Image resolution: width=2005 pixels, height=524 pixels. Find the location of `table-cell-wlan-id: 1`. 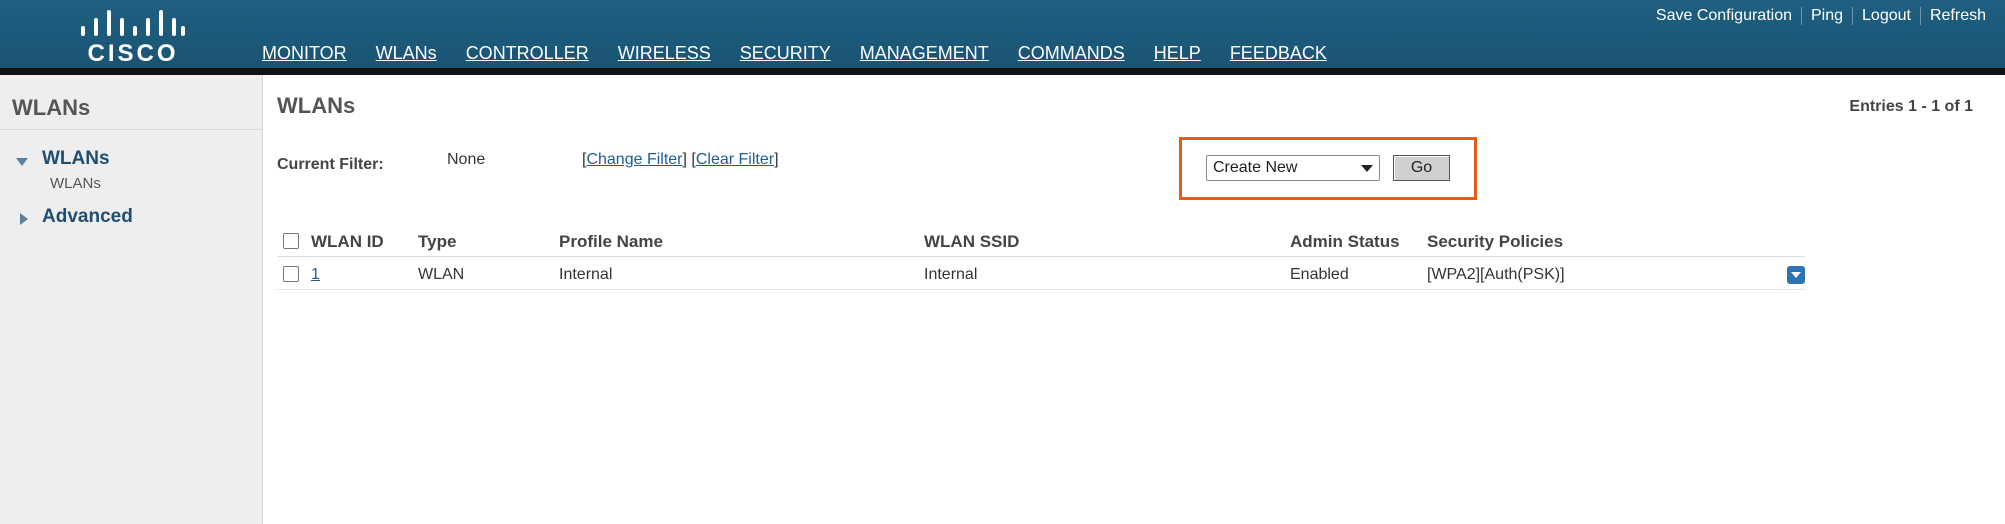

table-cell-wlan-id: 1 is located at coordinates (315, 275).